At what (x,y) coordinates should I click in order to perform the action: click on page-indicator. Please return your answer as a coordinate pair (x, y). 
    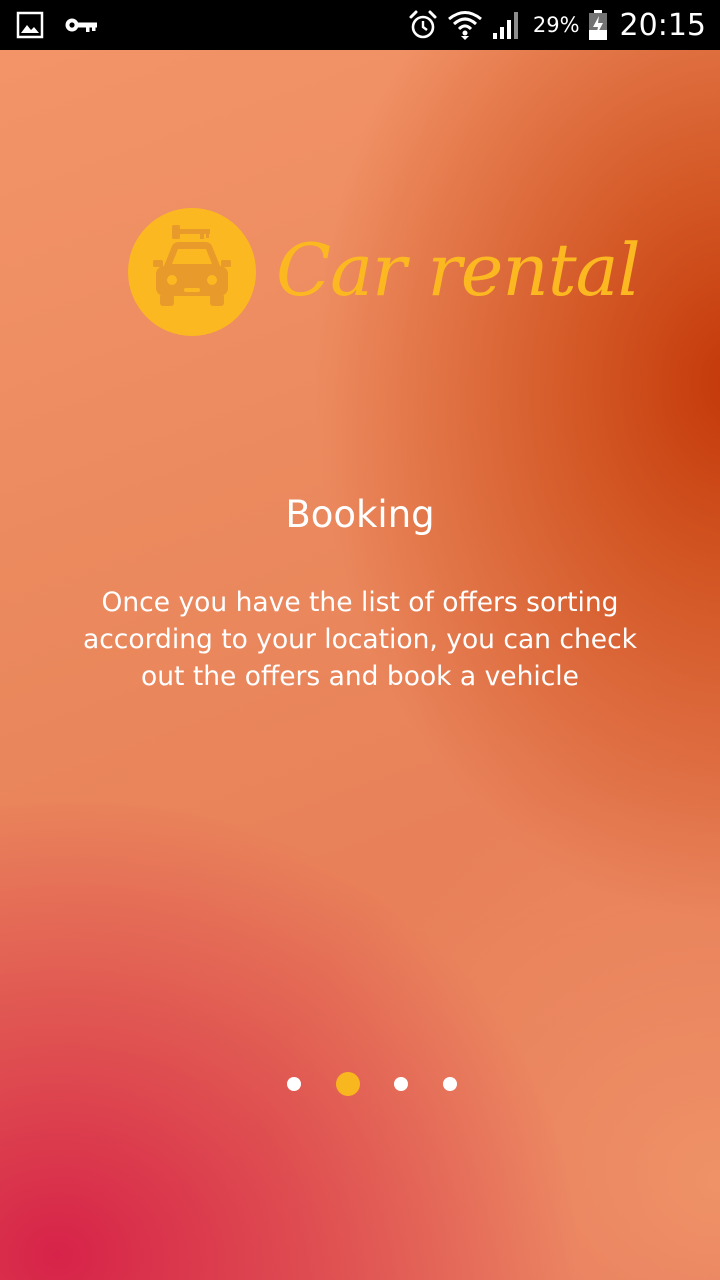
    Looking at the image, I should click on (360, 1085).